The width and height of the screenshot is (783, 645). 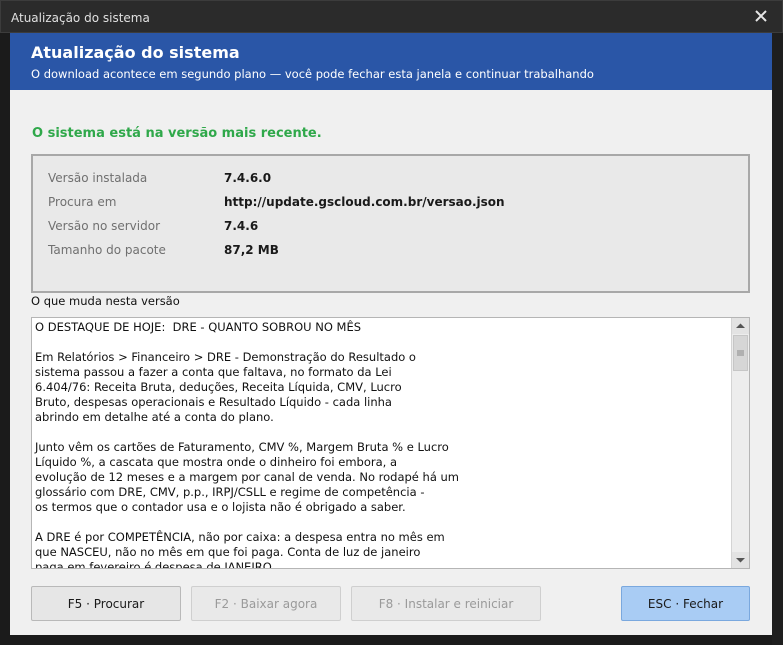 I want to click on banner-title: Atualização do sistema, so click(x=135, y=52).